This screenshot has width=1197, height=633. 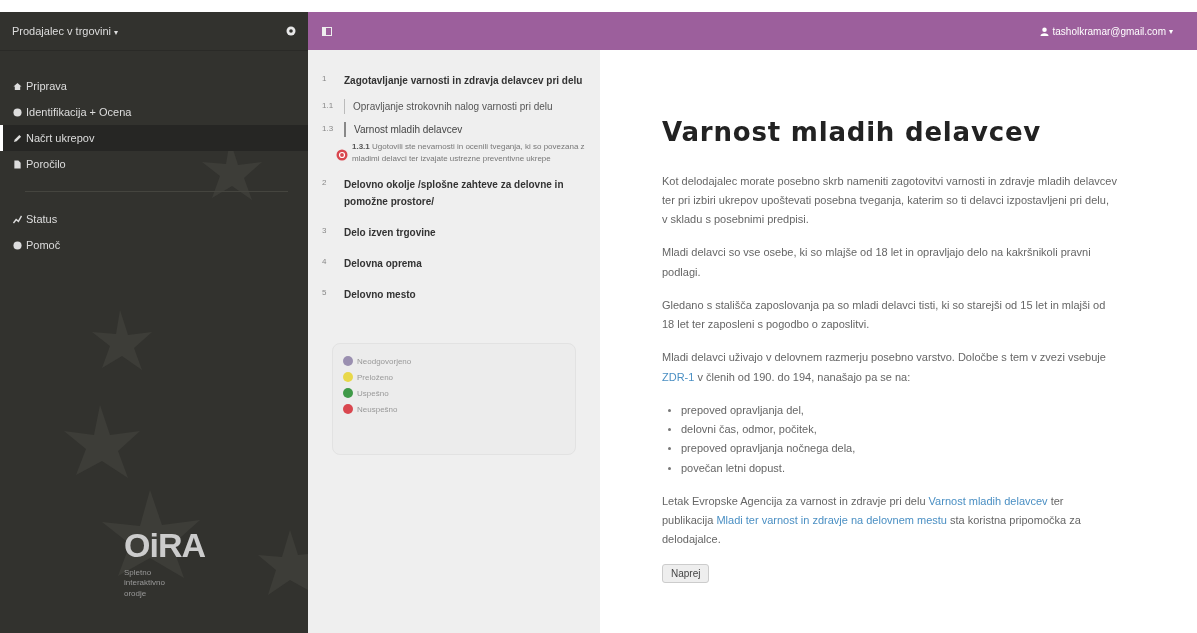 I want to click on link: ZDR-1, so click(x=678, y=376).